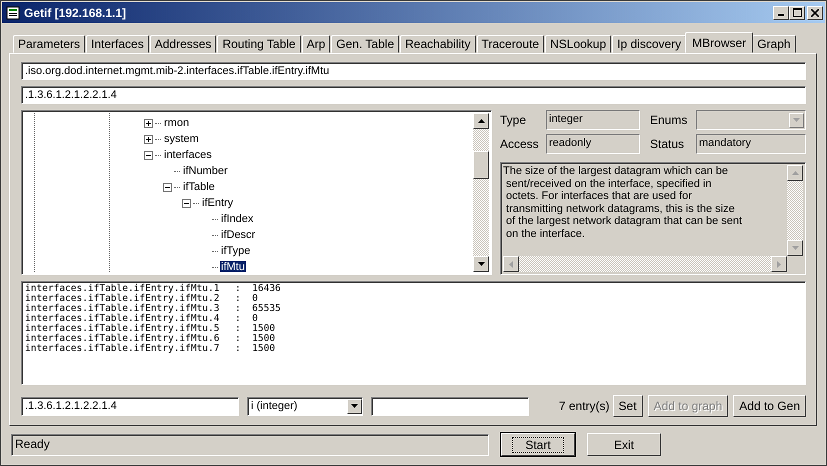 The height and width of the screenshot is (466, 827). Describe the element at coordinates (510, 44) in the screenshot. I see `tab: Traceroute` at that location.